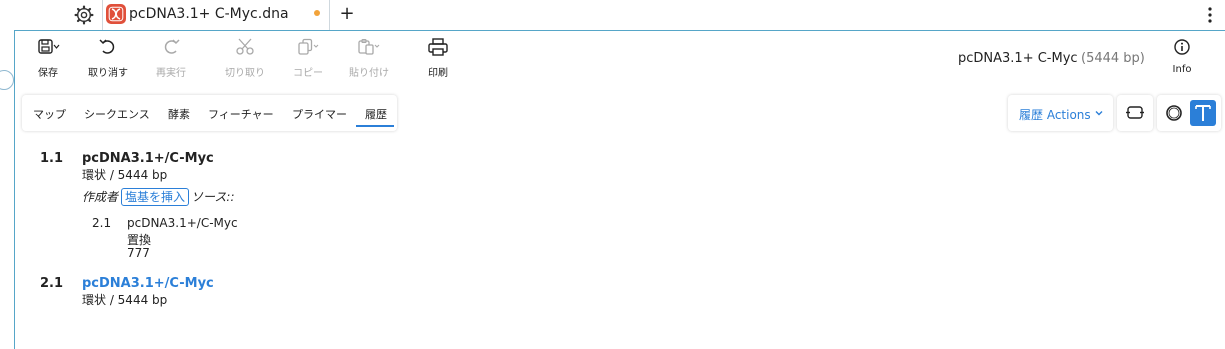 The width and height of the screenshot is (1225, 349). Describe the element at coordinates (148, 283) in the screenshot. I see `history-entry-title-link: pcDNA3.1+/C-Myc` at that location.